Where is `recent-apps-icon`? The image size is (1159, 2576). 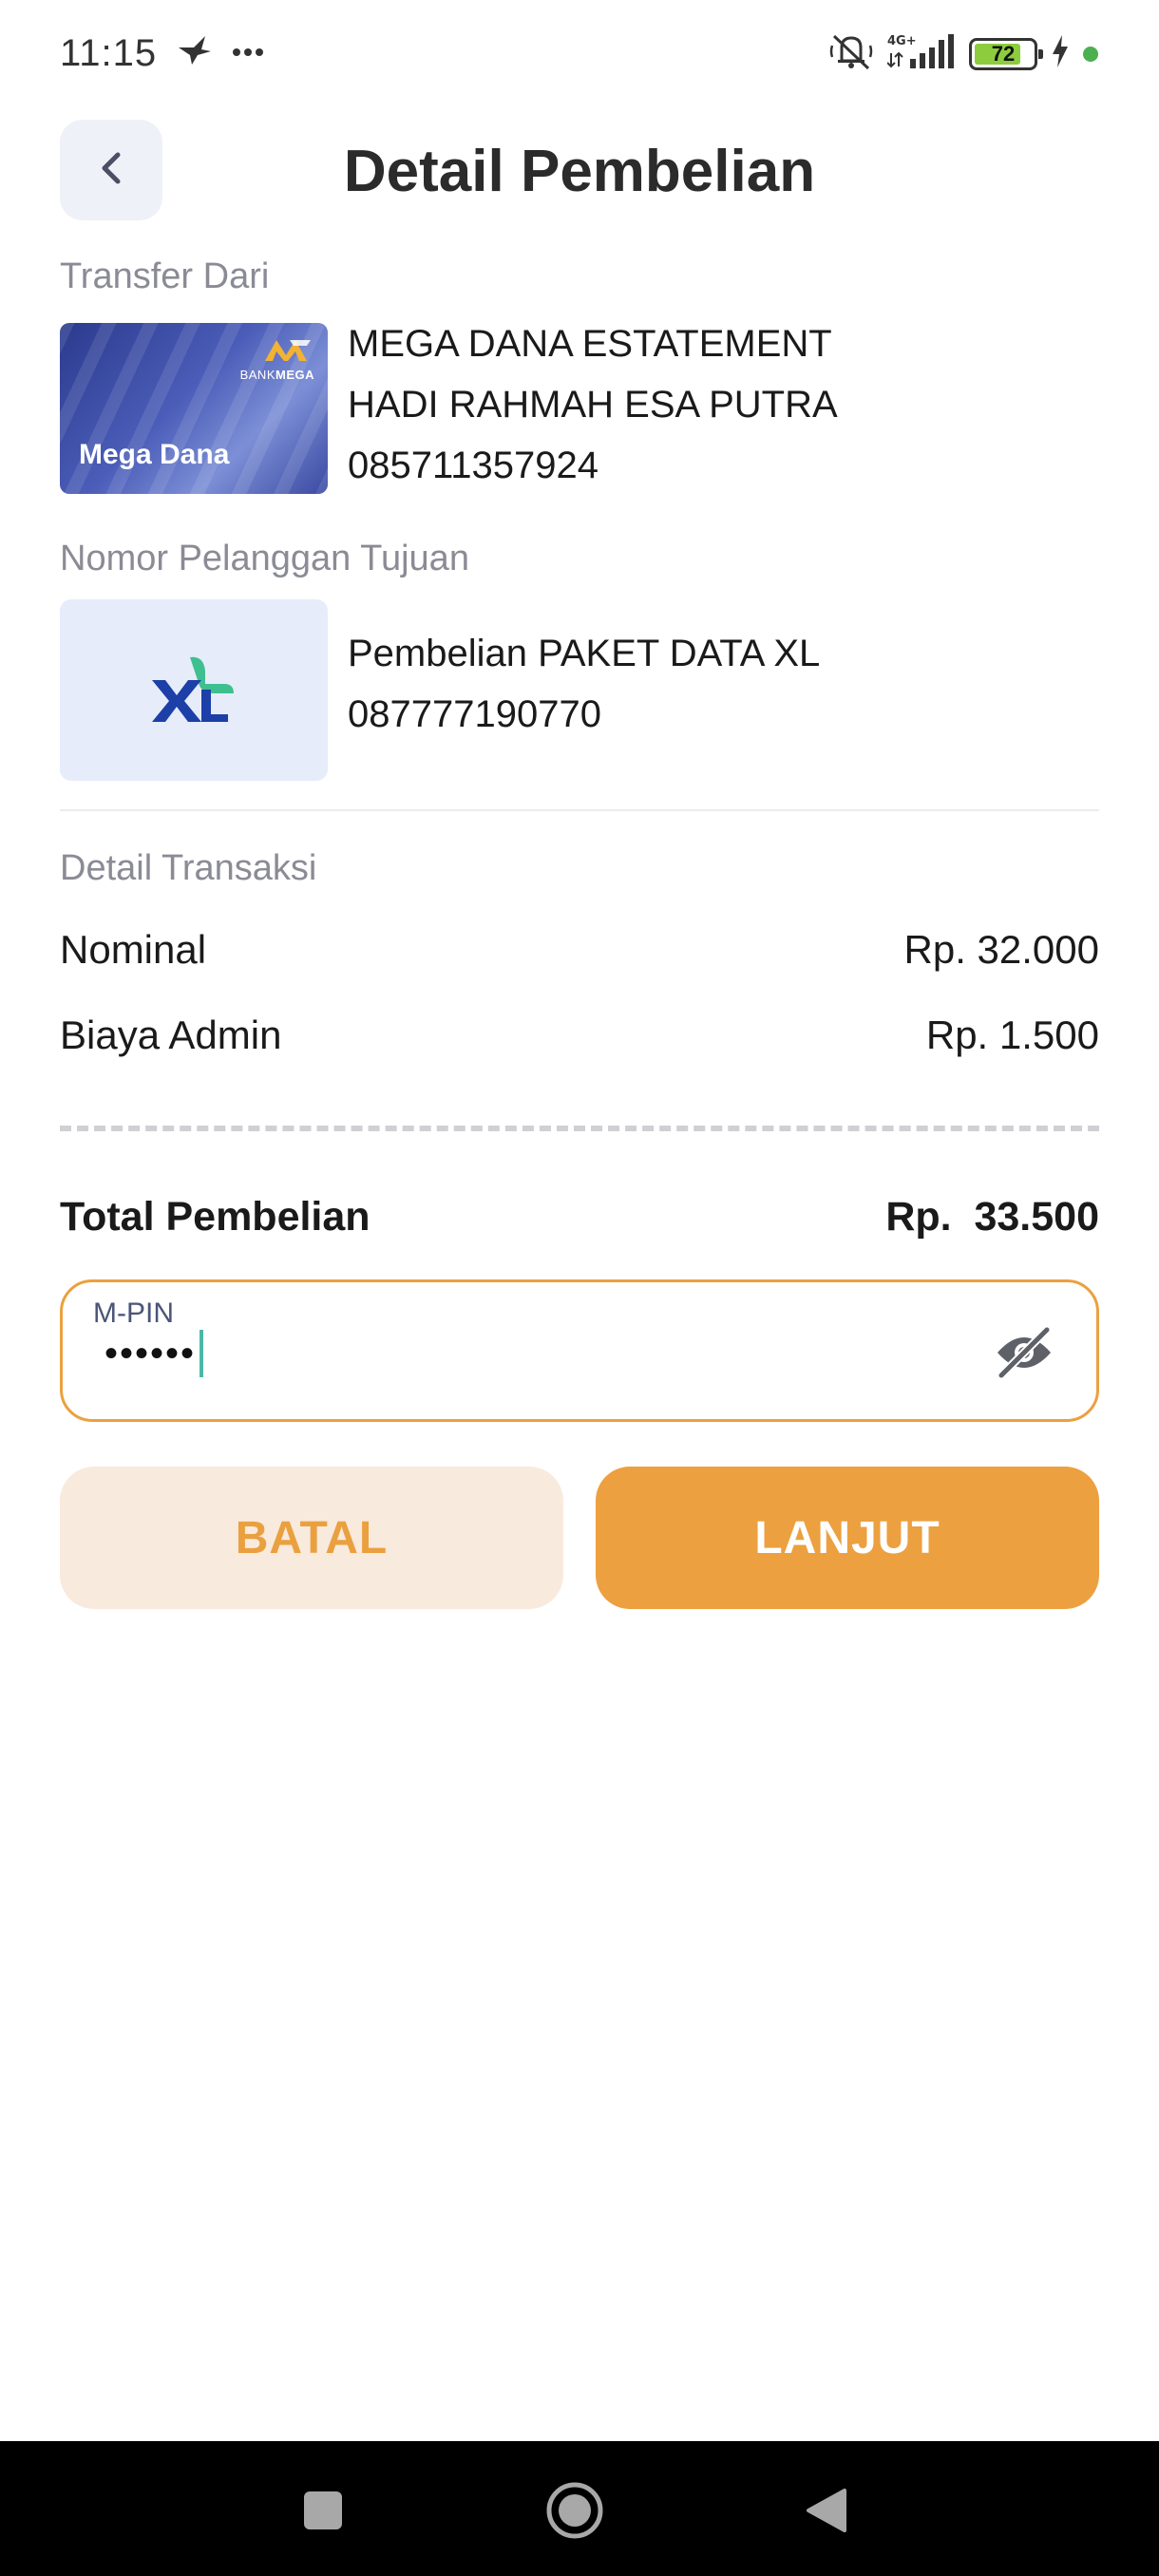
recent-apps-icon is located at coordinates (323, 2510).